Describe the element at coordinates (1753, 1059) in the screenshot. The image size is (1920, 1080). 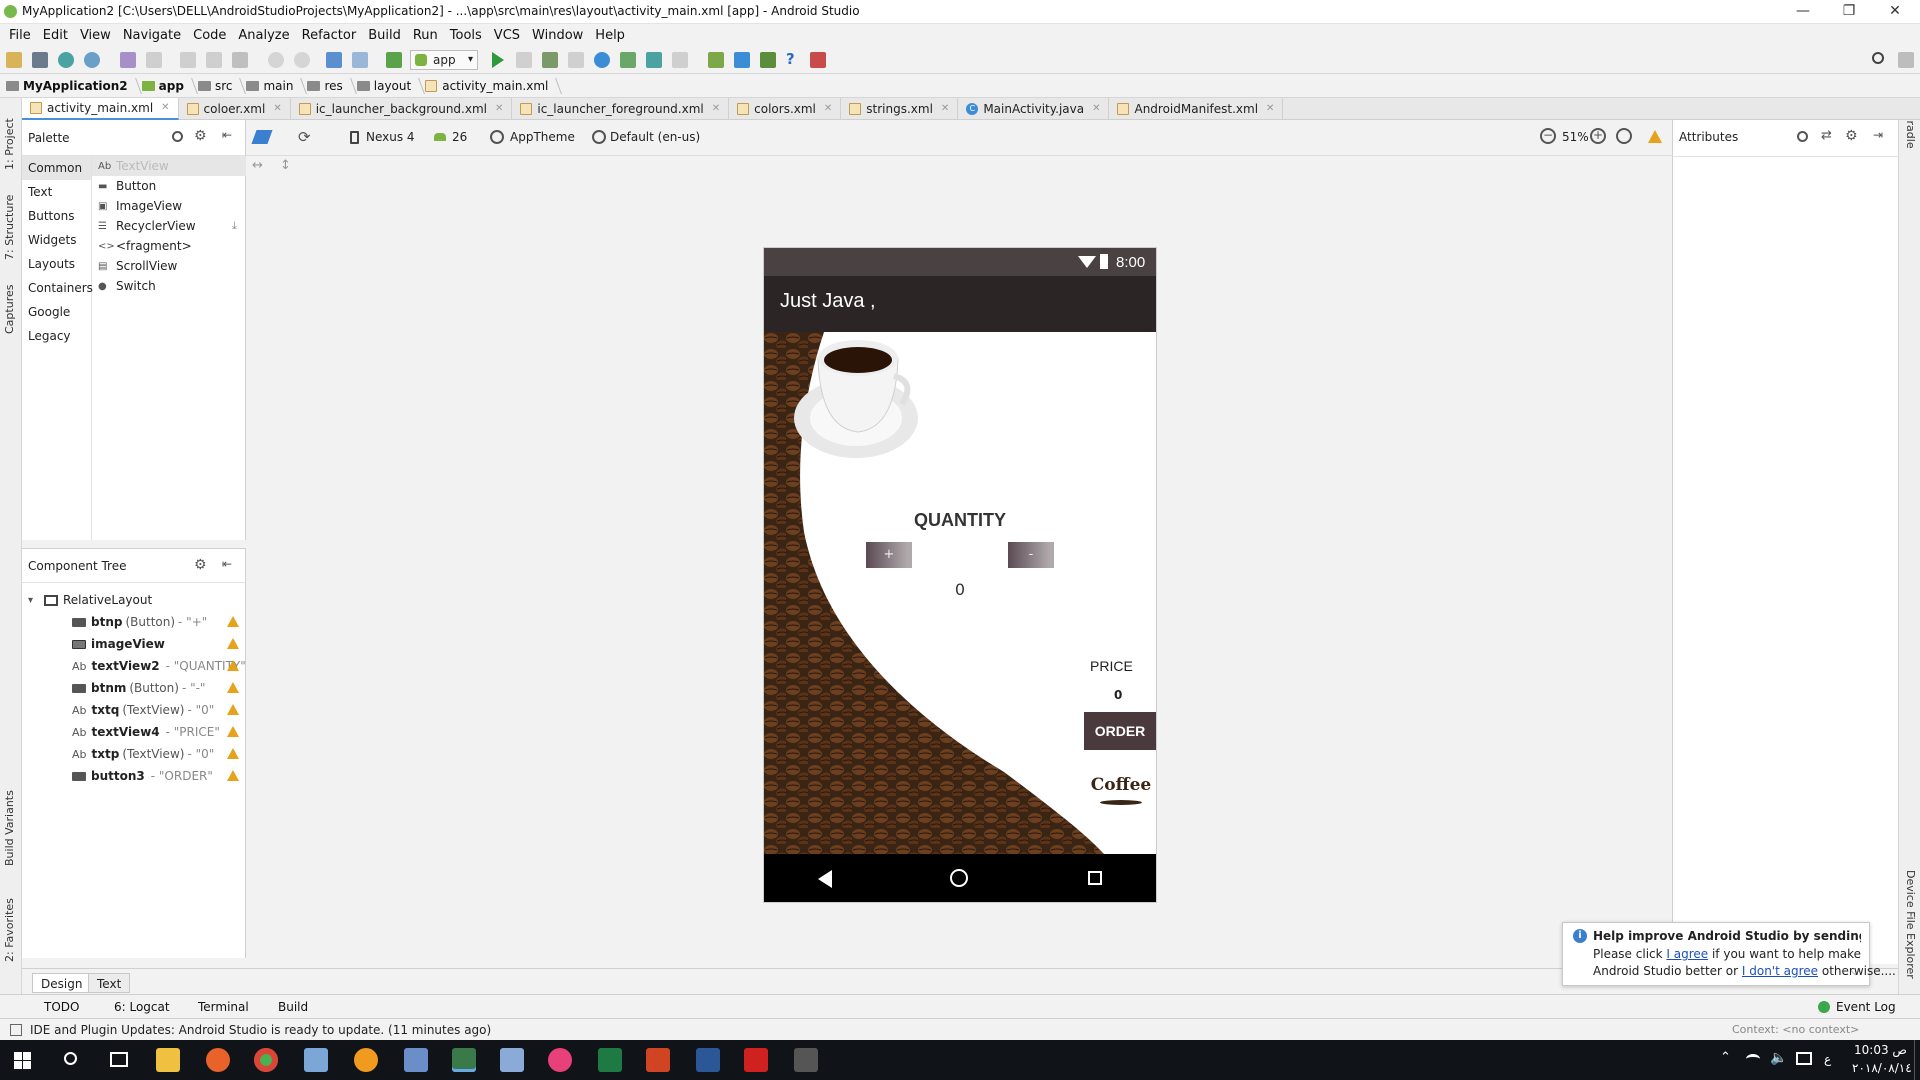
I see `network-icon` at that location.